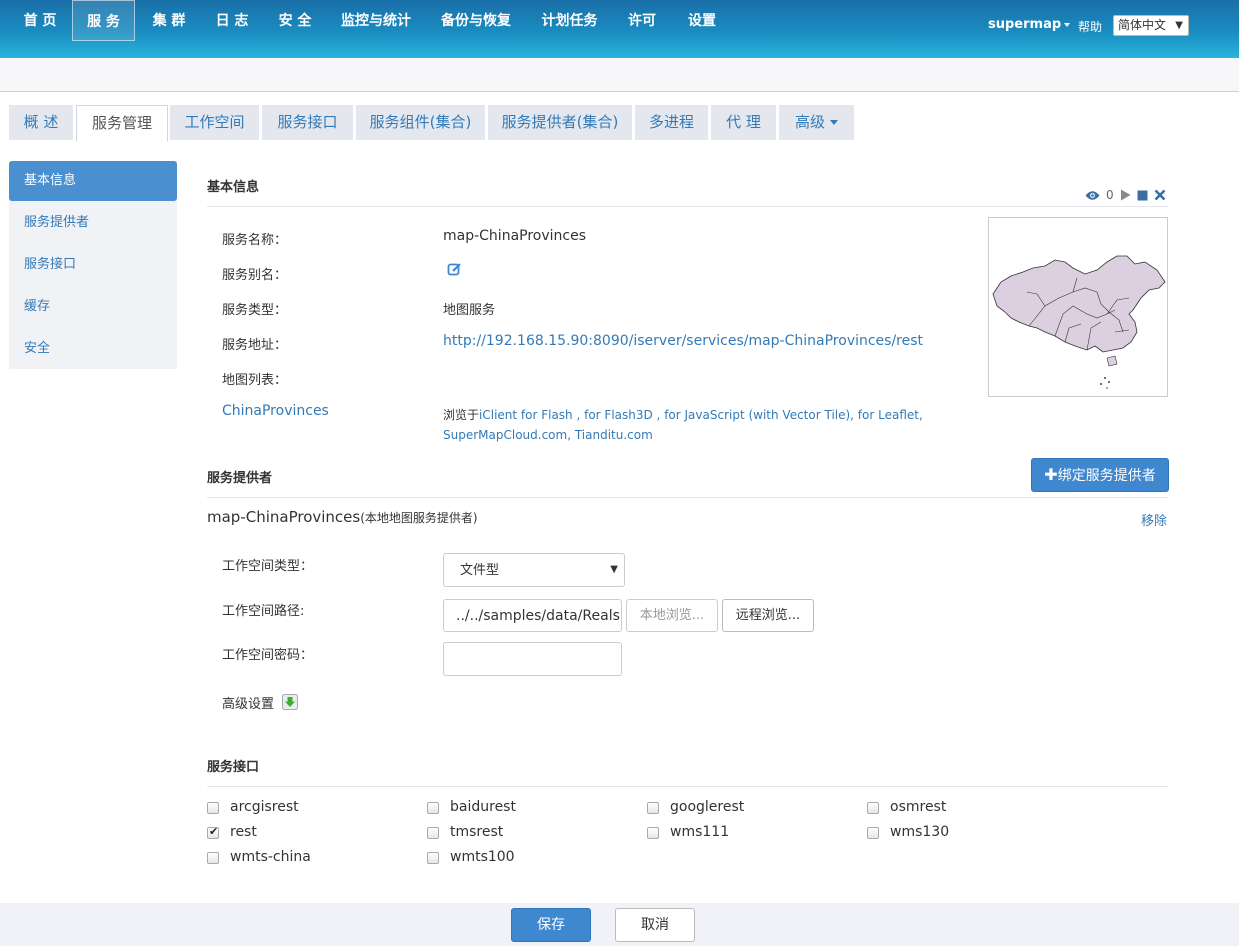  Describe the element at coordinates (1092, 195) in the screenshot. I see `eye-icon` at that location.